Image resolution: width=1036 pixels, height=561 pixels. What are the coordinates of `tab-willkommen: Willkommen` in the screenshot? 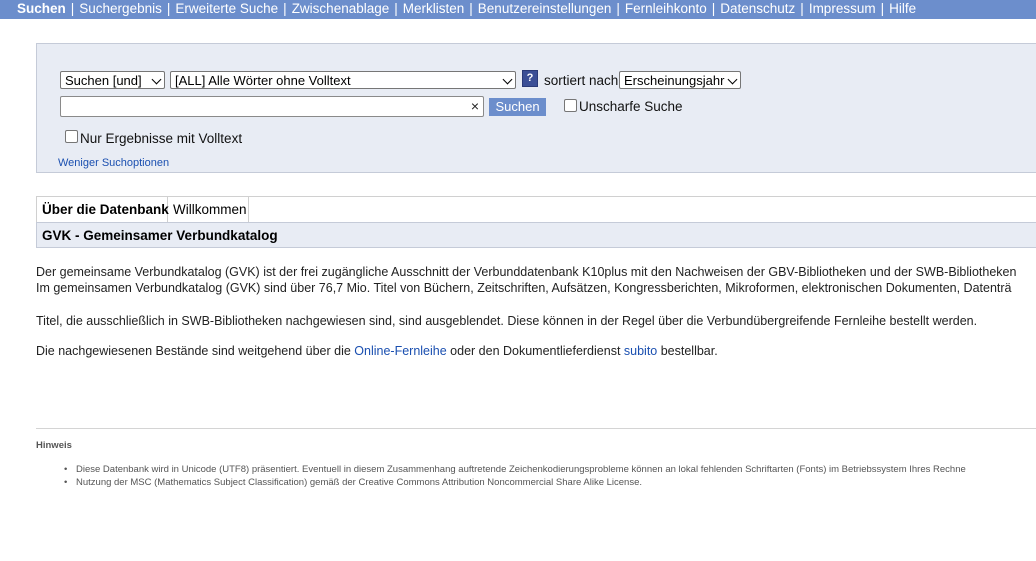 It's located at (208, 209).